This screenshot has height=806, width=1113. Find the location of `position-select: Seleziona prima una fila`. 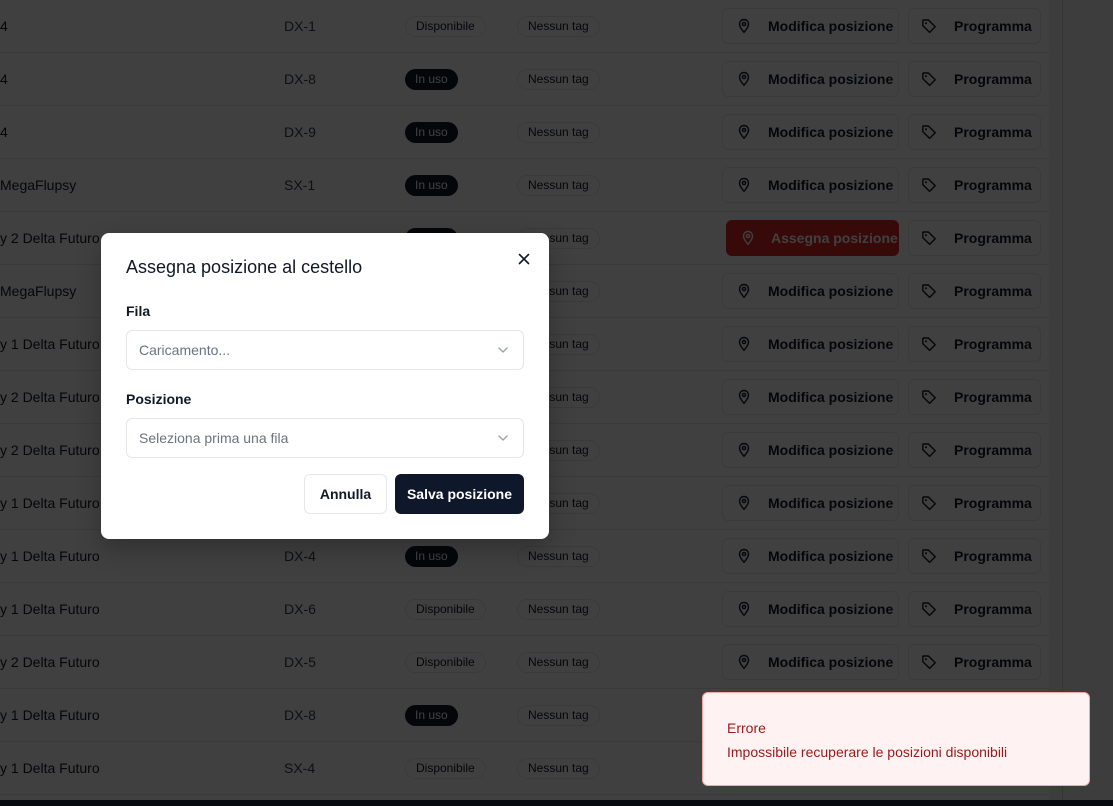

position-select: Seleziona prima una fila is located at coordinates (325, 438).